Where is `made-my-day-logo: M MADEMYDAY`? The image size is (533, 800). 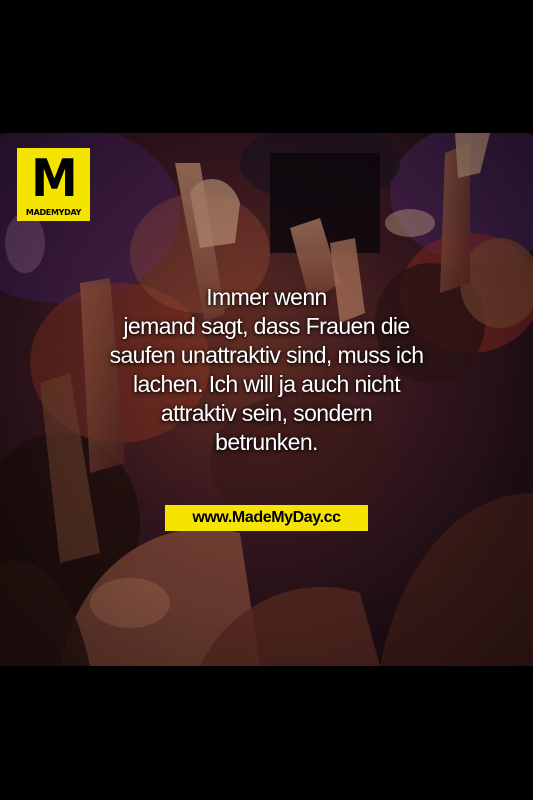
made-my-day-logo: M MADEMYDAY is located at coordinates (53, 184).